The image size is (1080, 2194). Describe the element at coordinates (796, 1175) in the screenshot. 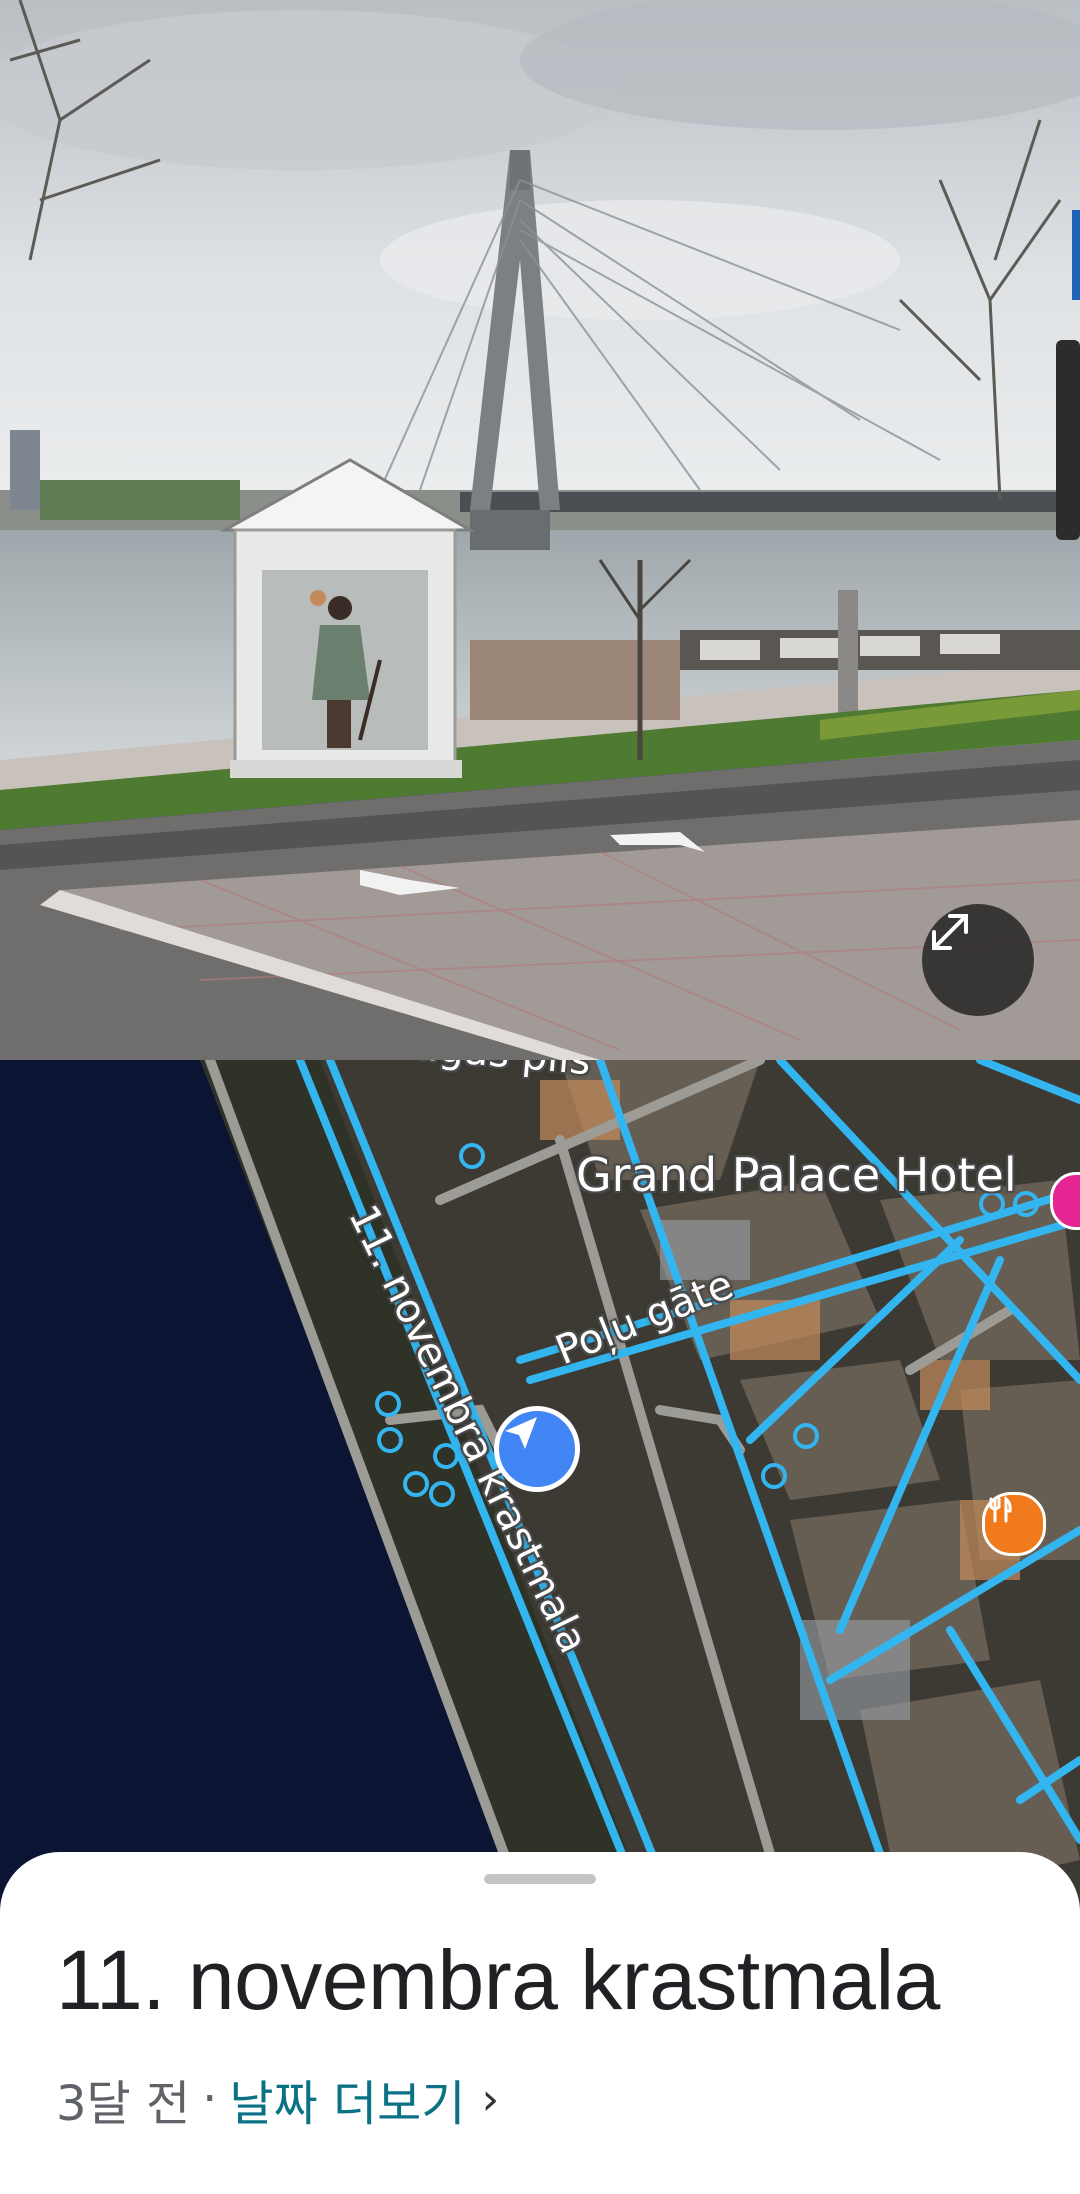

I see `map-label-hotel: Grand Palace Hotel` at that location.